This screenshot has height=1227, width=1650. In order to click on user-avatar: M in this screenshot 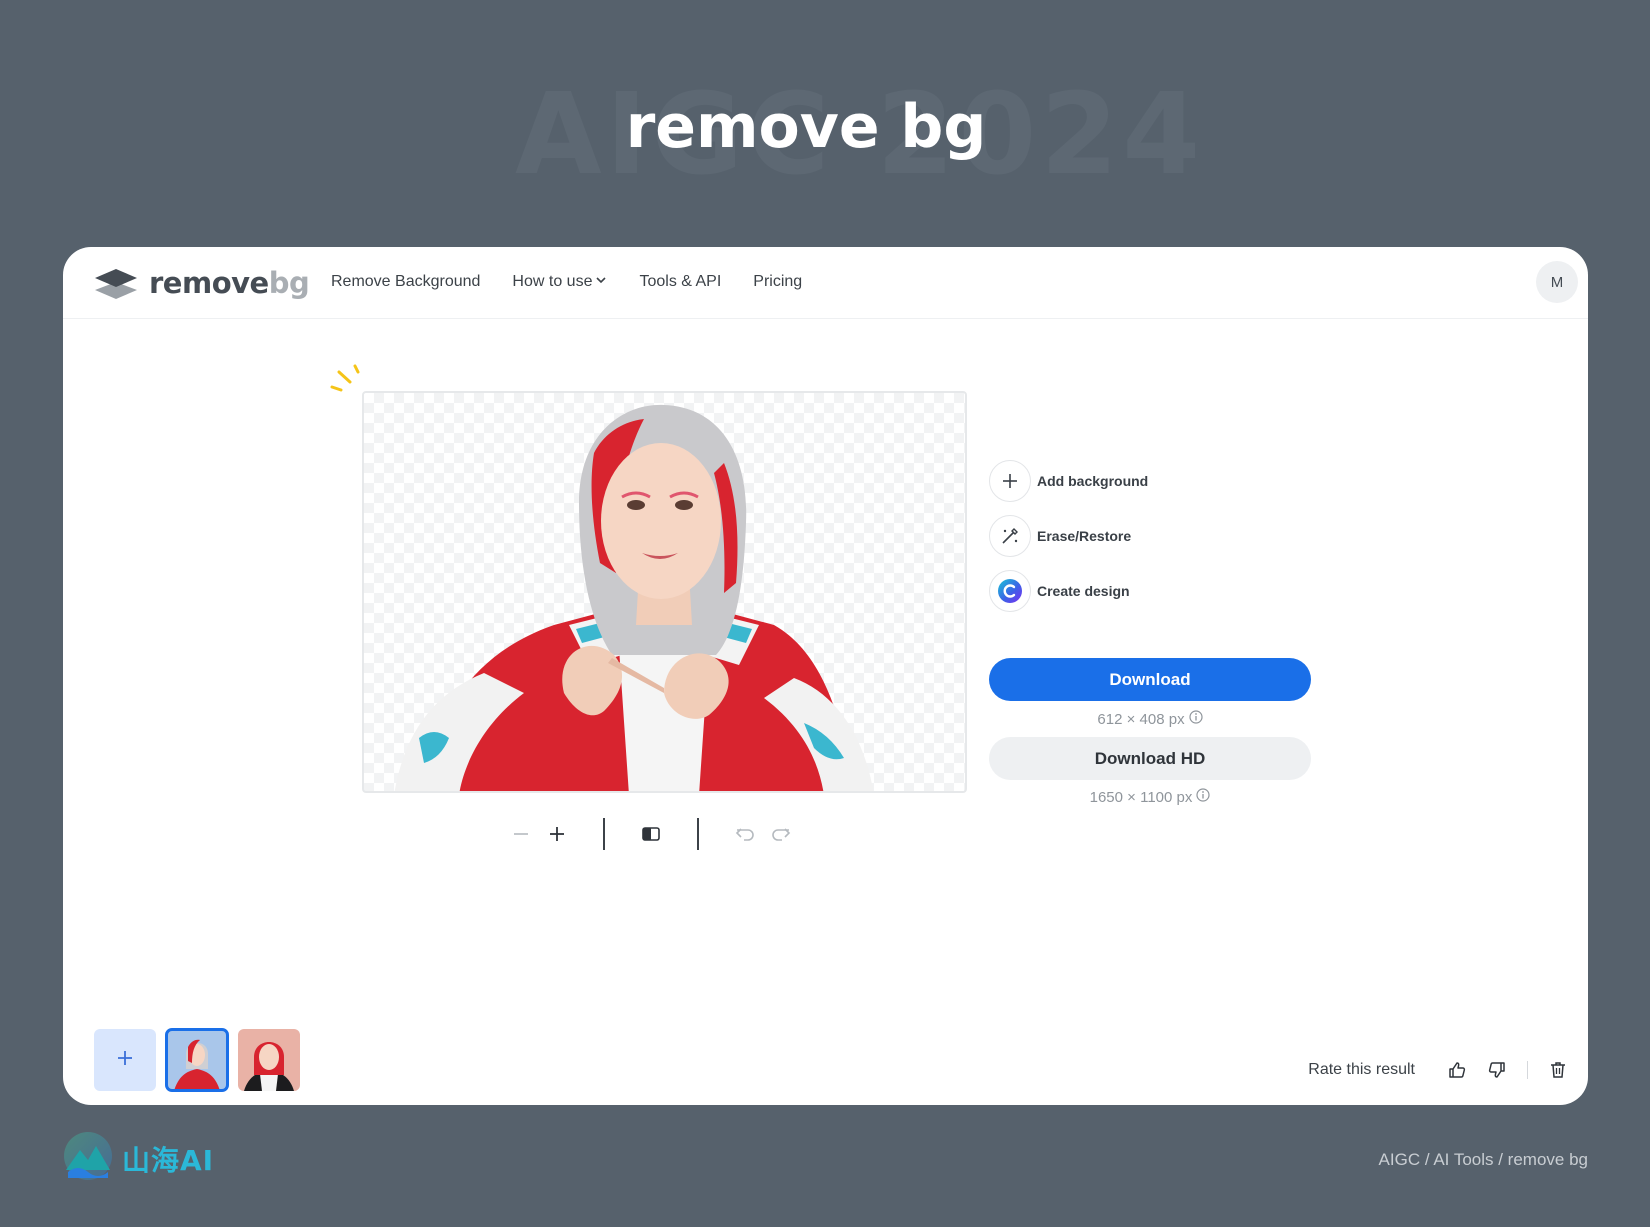, I will do `click(1557, 282)`.